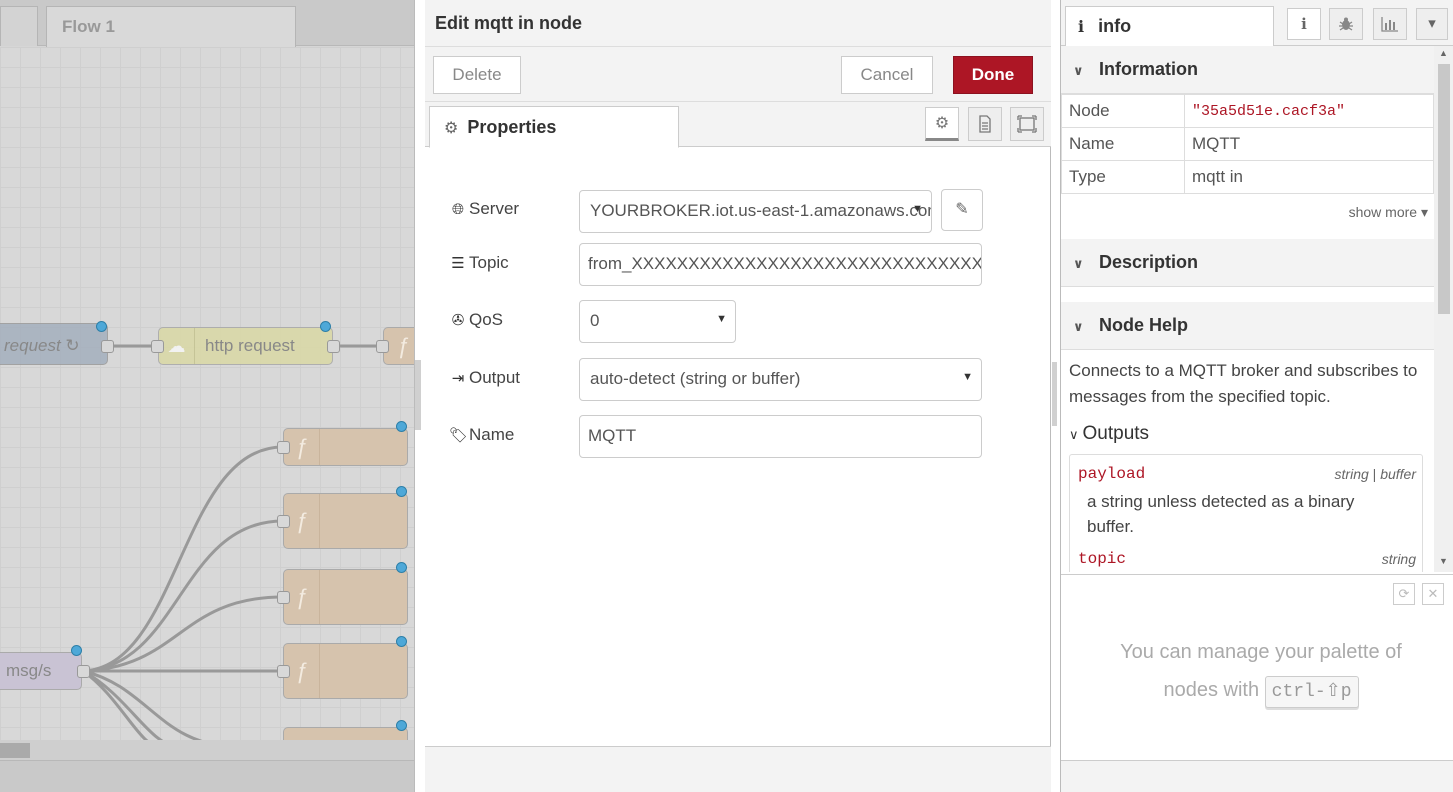 The width and height of the screenshot is (1453, 792). What do you see at coordinates (1116, 433) in the screenshot?
I see `outputs-heading: Outputs` at bounding box center [1116, 433].